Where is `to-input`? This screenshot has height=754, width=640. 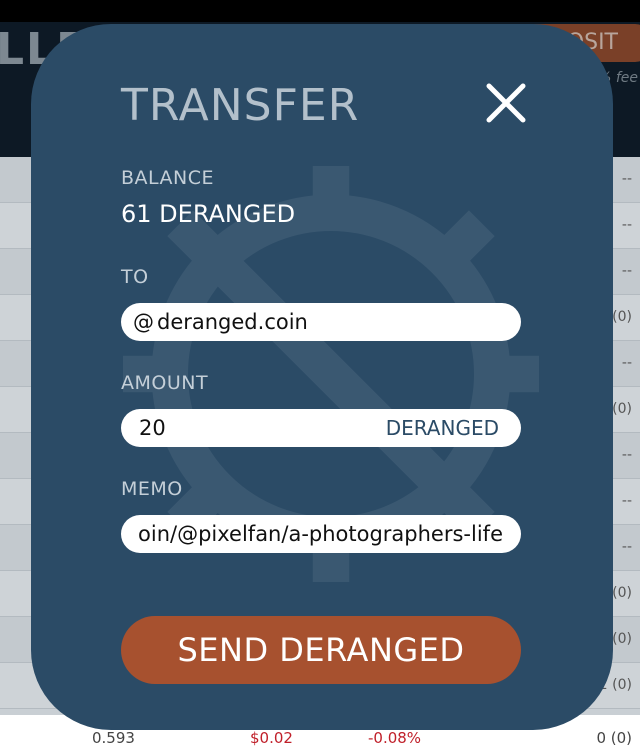
to-input is located at coordinates (332, 322).